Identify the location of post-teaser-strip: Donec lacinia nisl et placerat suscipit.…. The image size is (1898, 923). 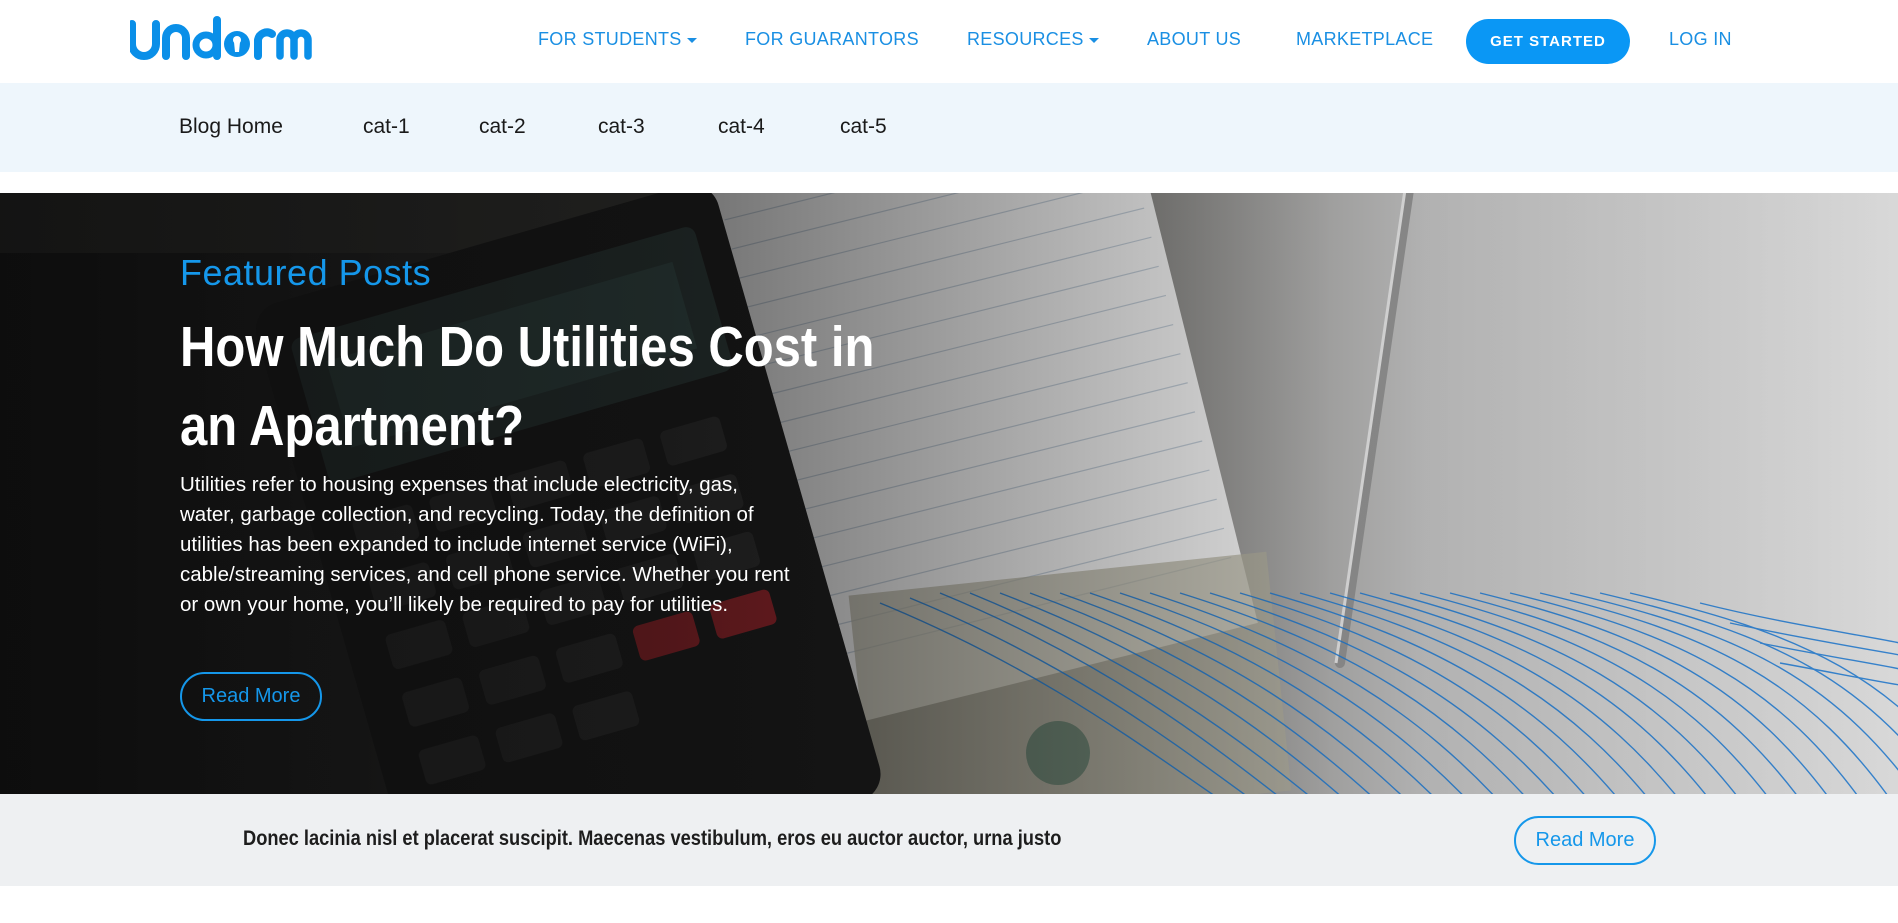
(949, 840).